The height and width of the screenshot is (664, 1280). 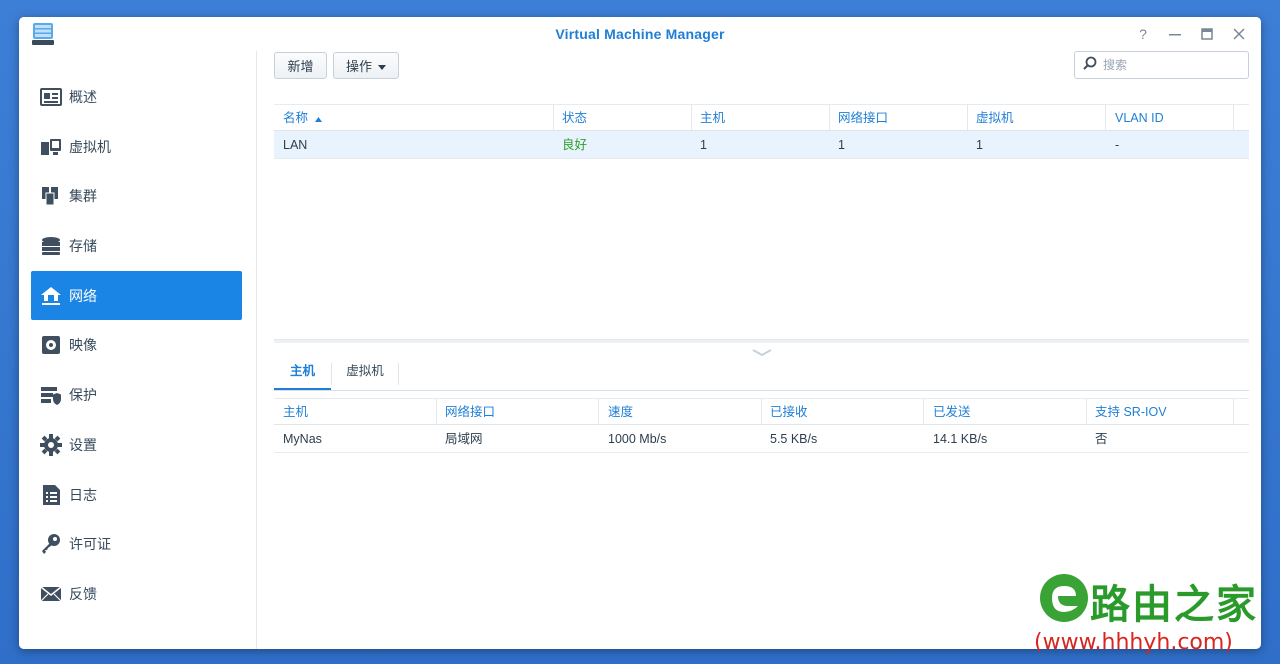 I want to click on column-header-speed: 速度, so click(x=680, y=412).